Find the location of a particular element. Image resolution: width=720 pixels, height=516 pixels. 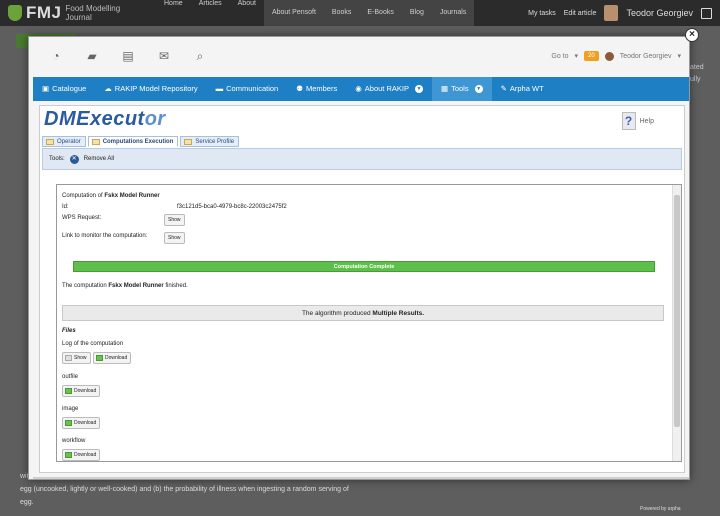

toolbox-icon: ▦ is located at coordinates (444, 88).